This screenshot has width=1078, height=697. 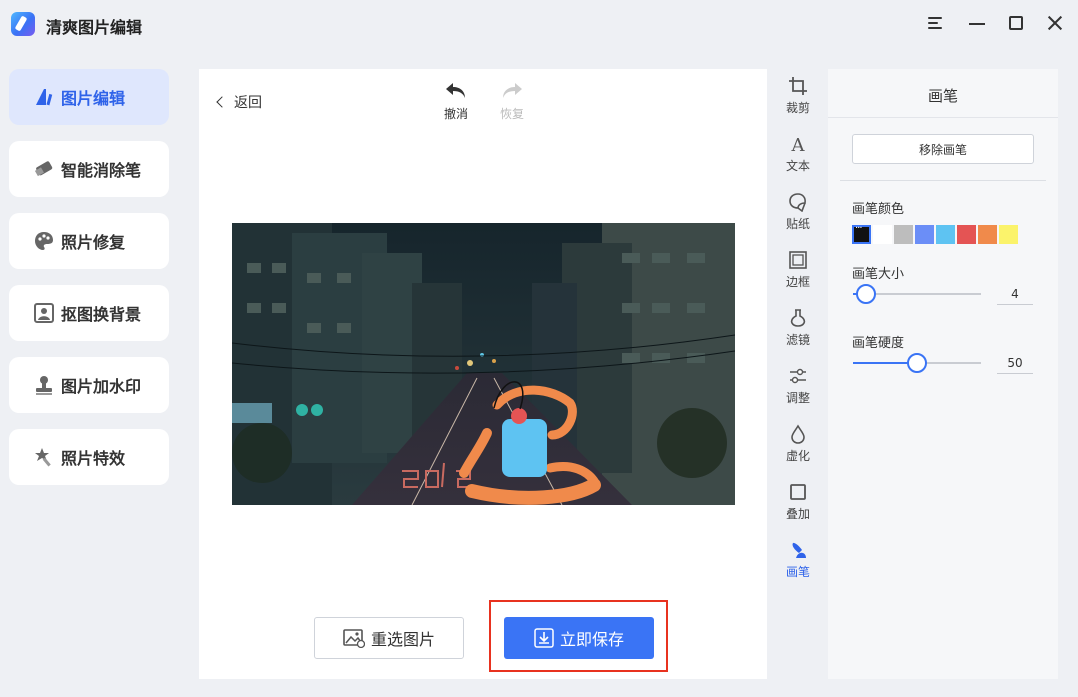 What do you see at coordinates (798, 270) in the screenshot?
I see `tool-frame: 边框` at bounding box center [798, 270].